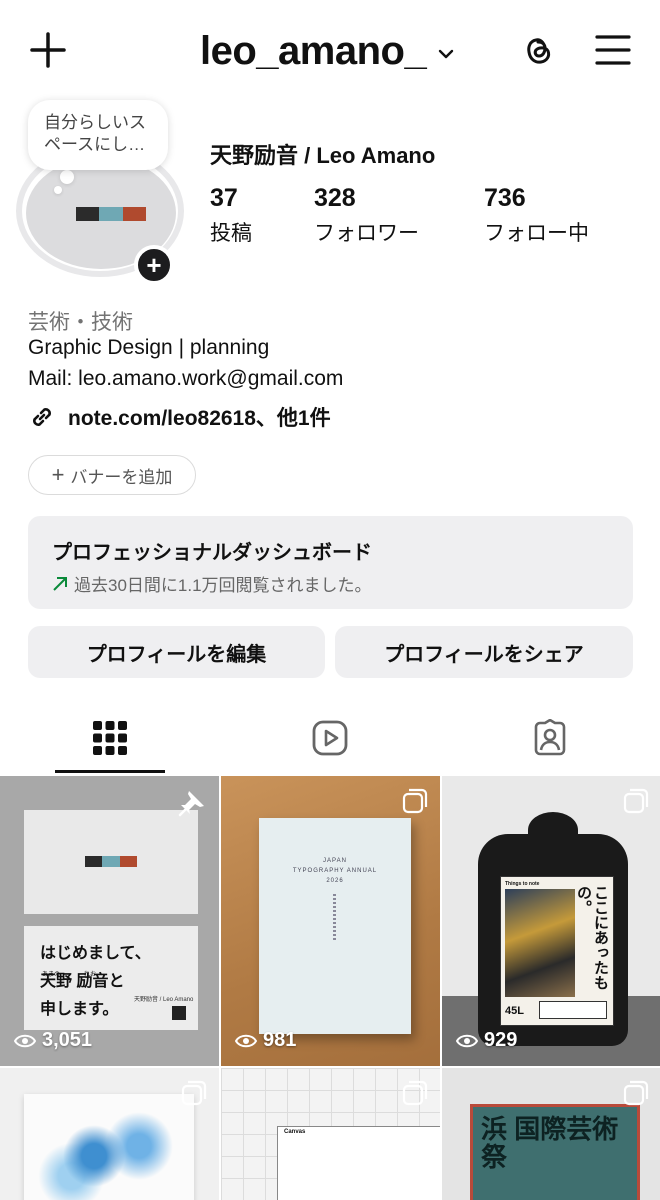 Image resolution: width=660 pixels, height=1200 pixels. I want to click on plus-icon, so click(48, 50).